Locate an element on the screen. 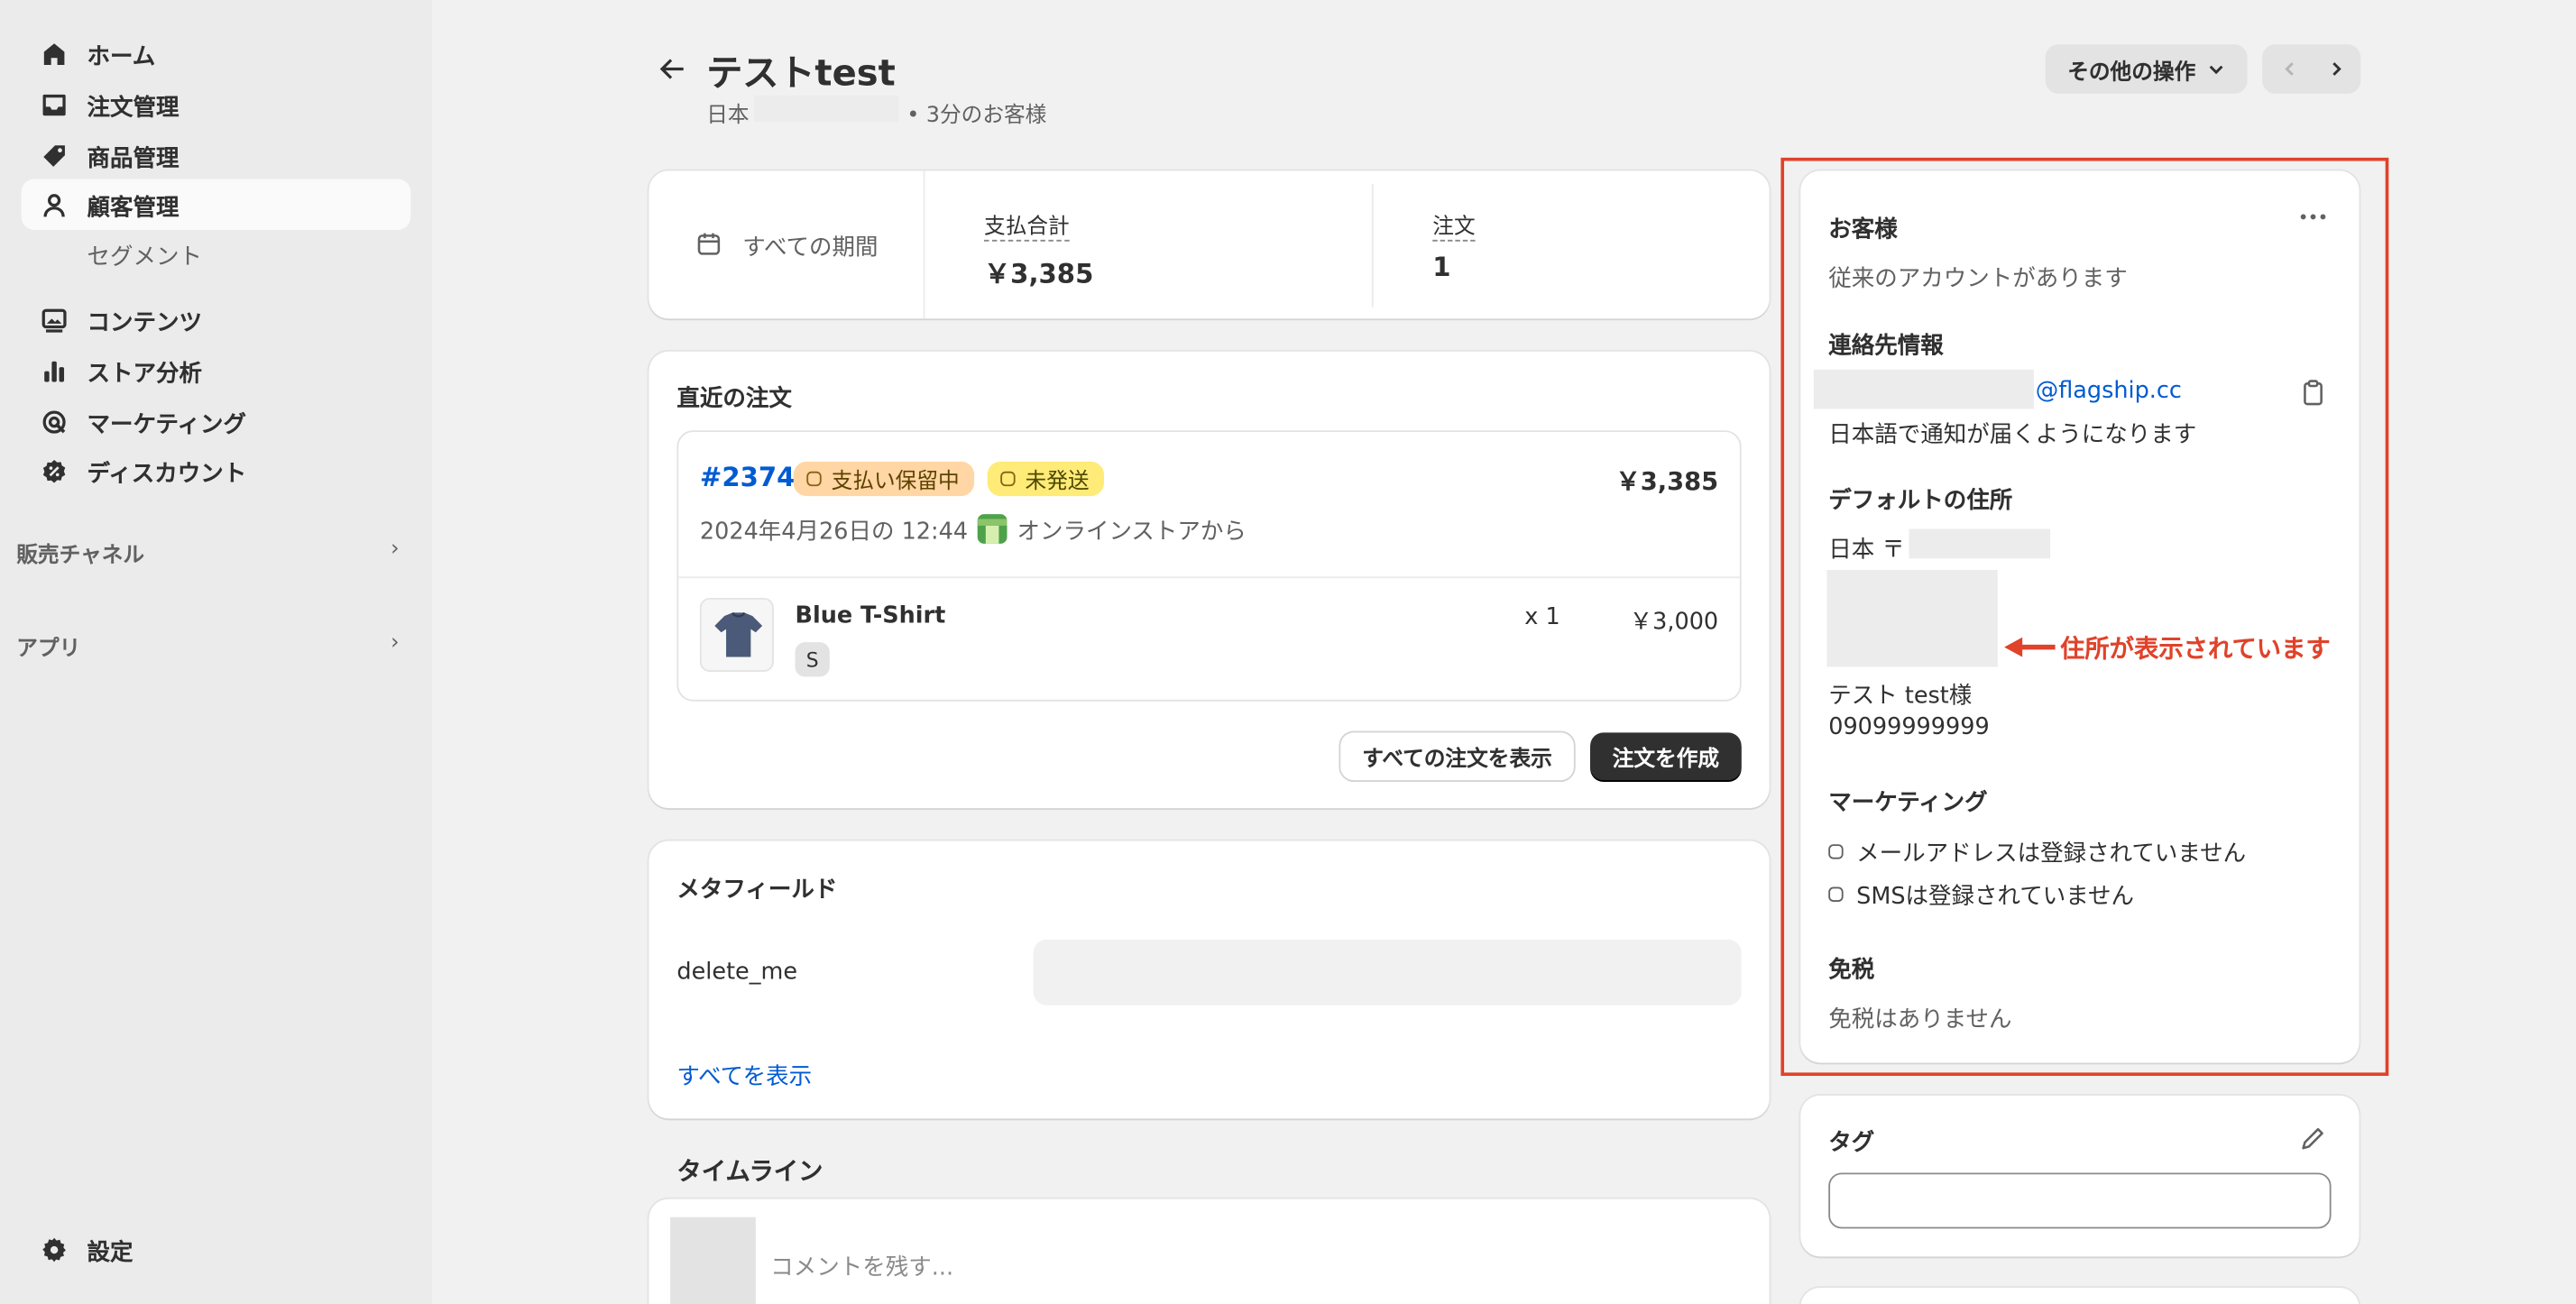  nav-item-customers: 顧客管理 is located at coordinates (216, 204).